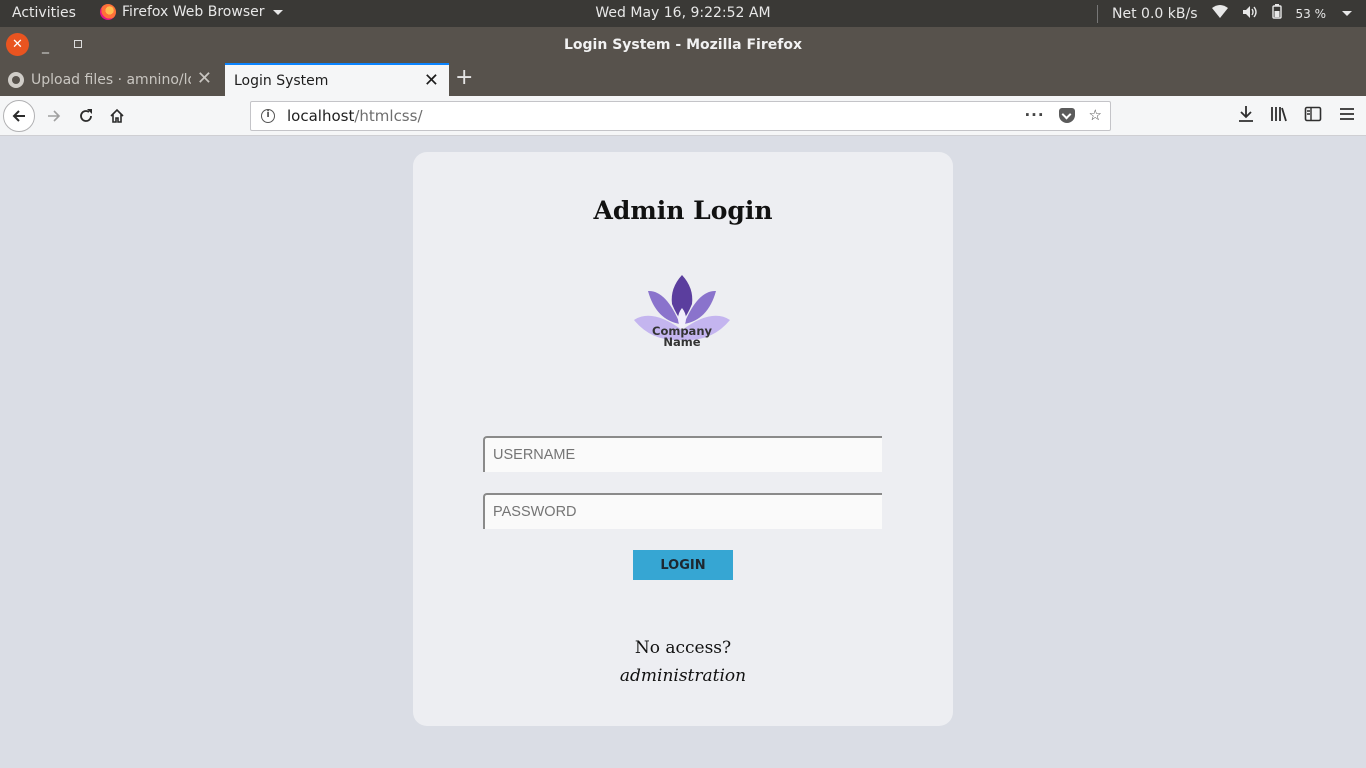  Describe the element at coordinates (16, 79) in the screenshot. I see `github-icon` at that location.